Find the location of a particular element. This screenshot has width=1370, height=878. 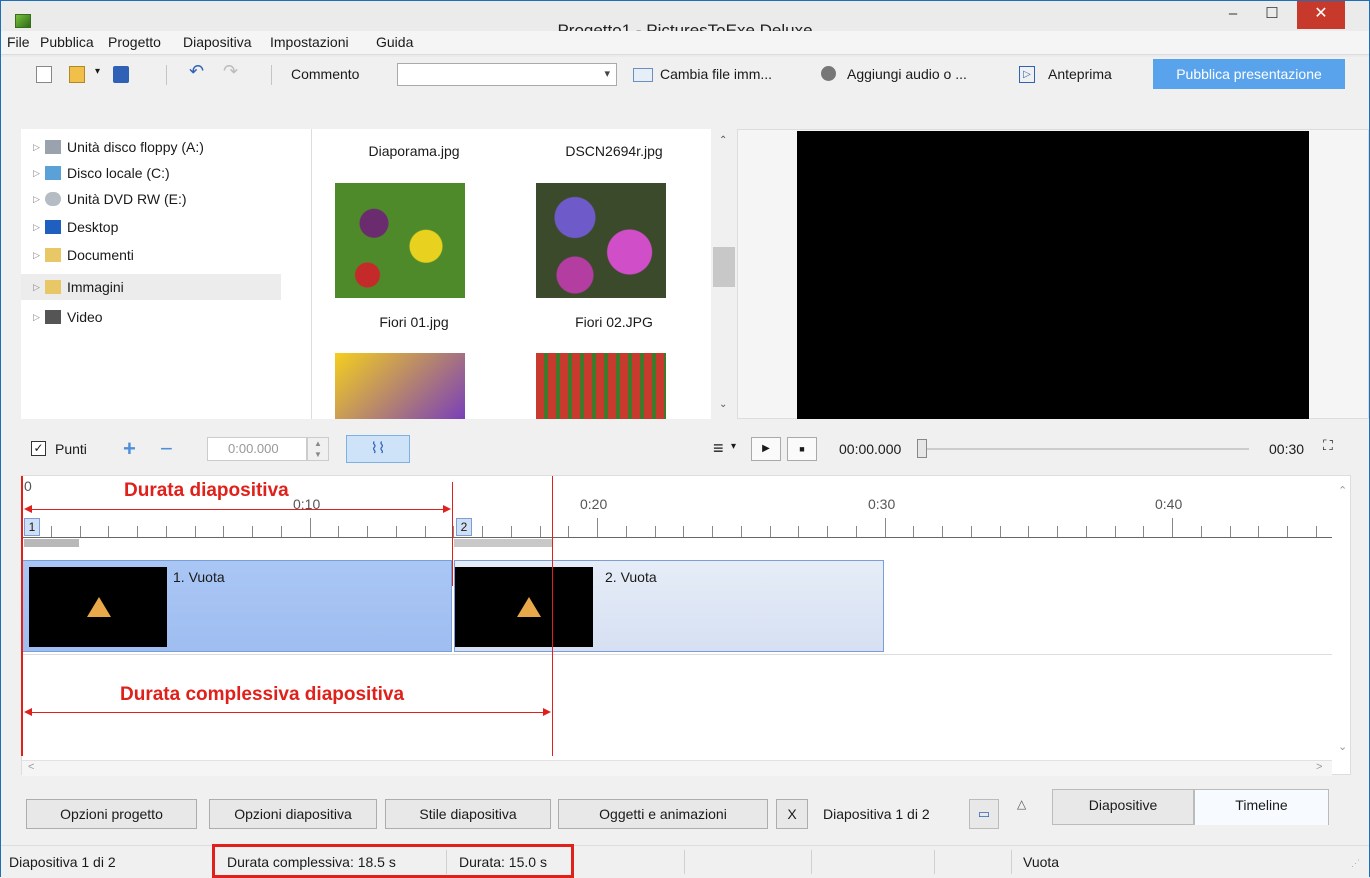

preview-button: Anteprima is located at coordinates (1080, 74).